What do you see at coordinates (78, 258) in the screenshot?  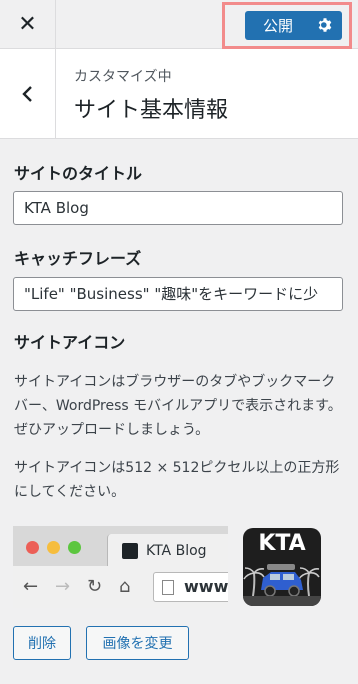 I see `tagline-label: キャッチフレーズ` at bounding box center [78, 258].